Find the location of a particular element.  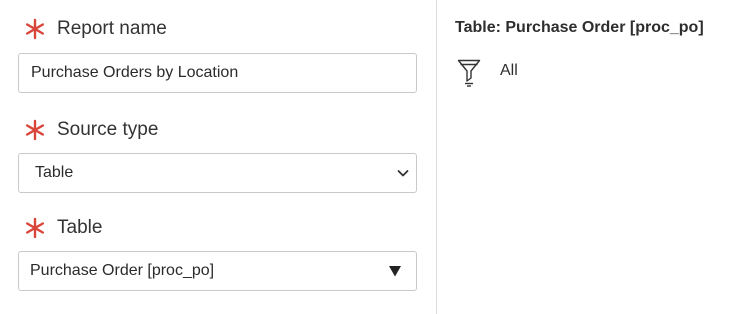

report-name-label: Report name is located at coordinates (95, 29).